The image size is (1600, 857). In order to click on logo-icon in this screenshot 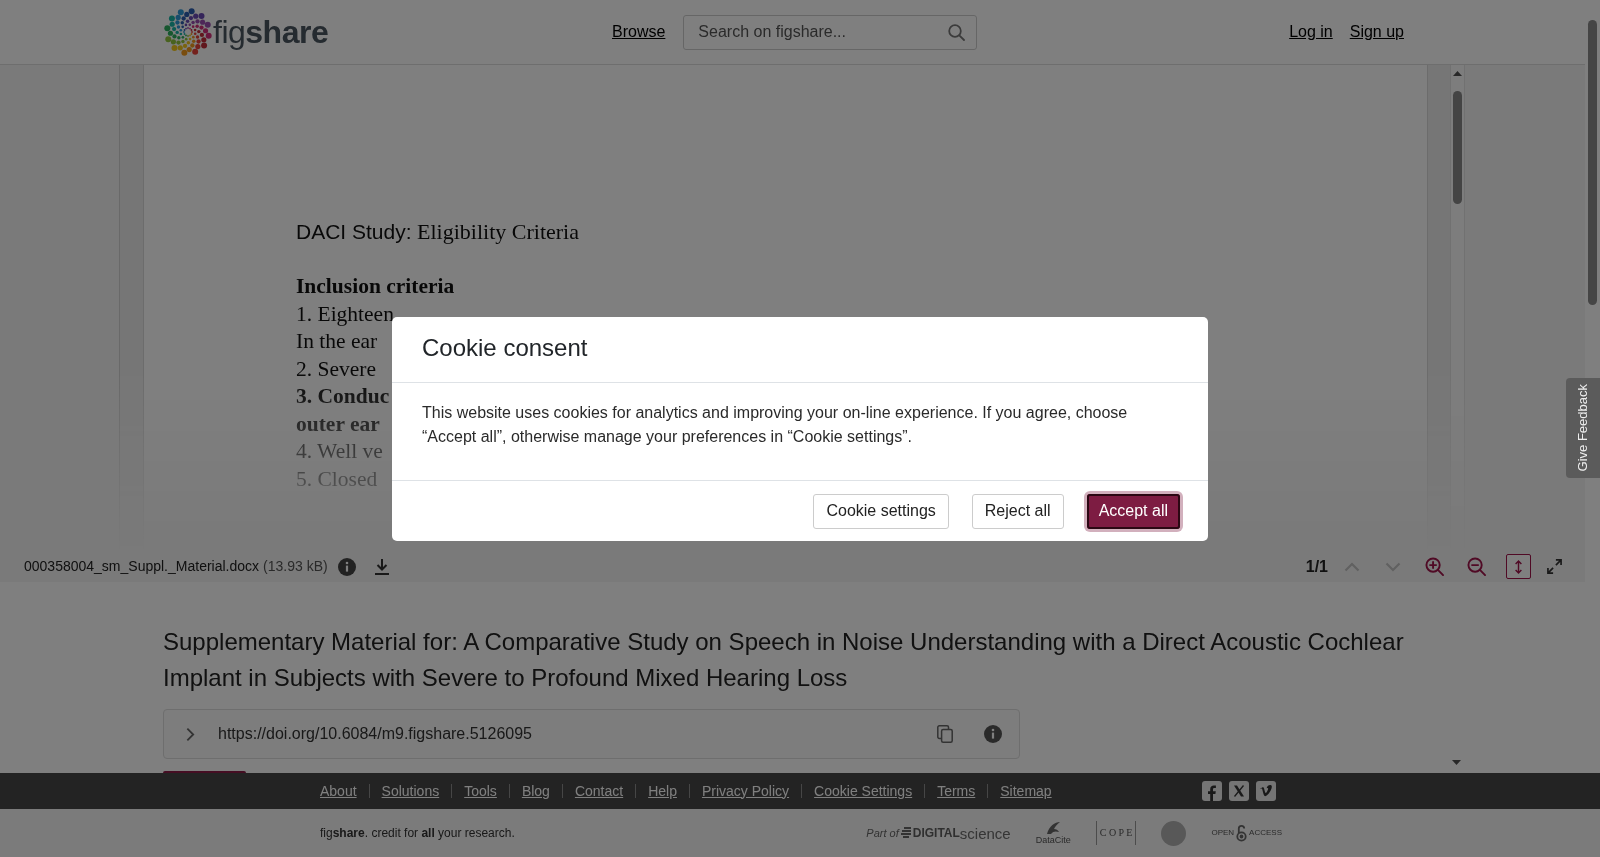, I will do `click(188, 32)`.